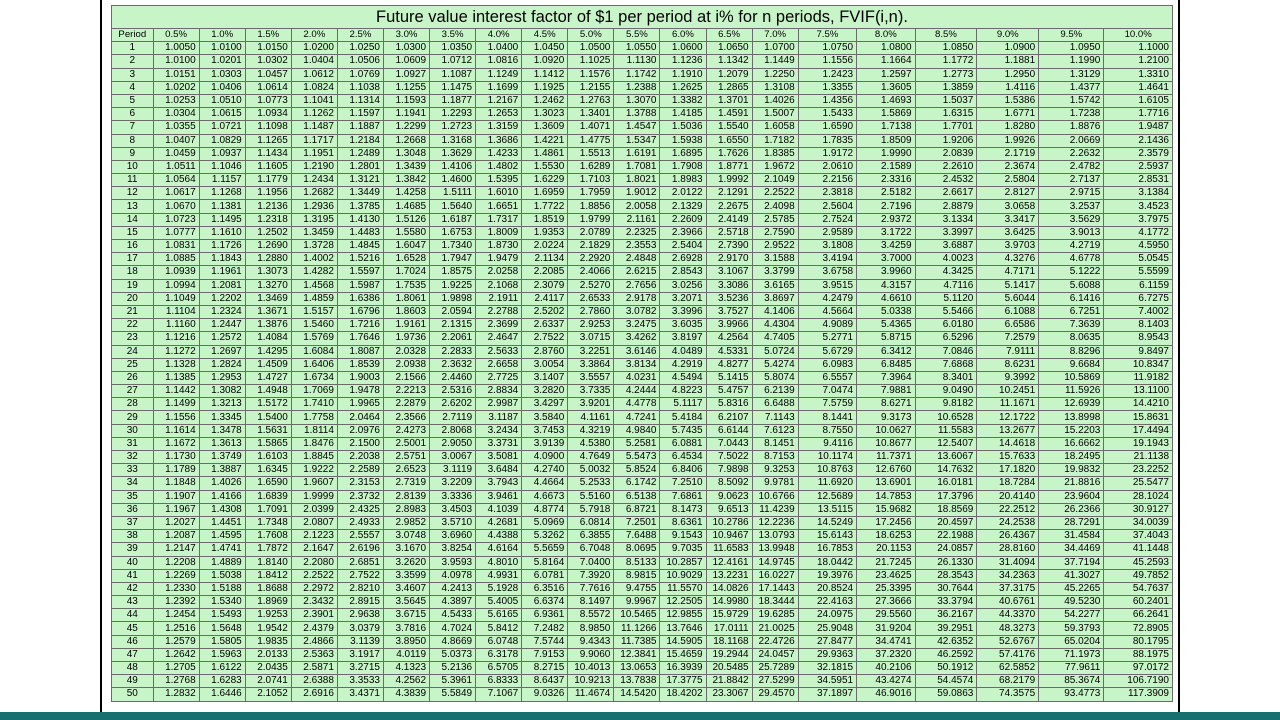 The height and width of the screenshot is (720, 1280). Describe the element at coordinates (683, 694) in the screenshot. I see `factor-cell: 18.4202` at that location.